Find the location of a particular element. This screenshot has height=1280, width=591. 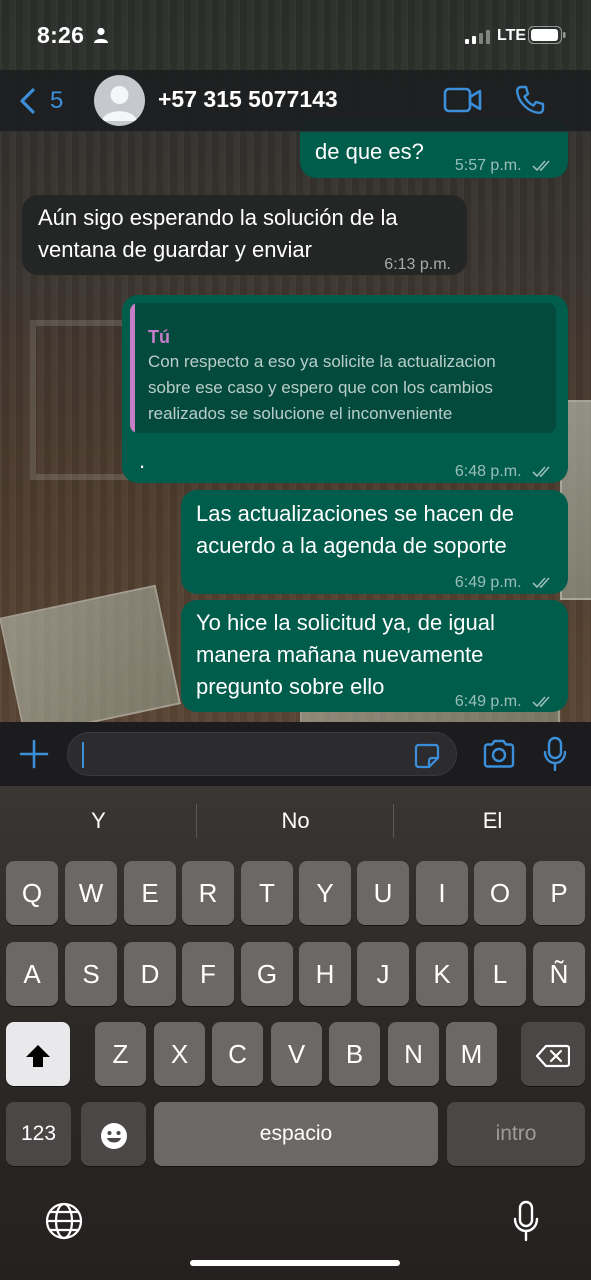

key: Z is located at coordinates (120, 1054).